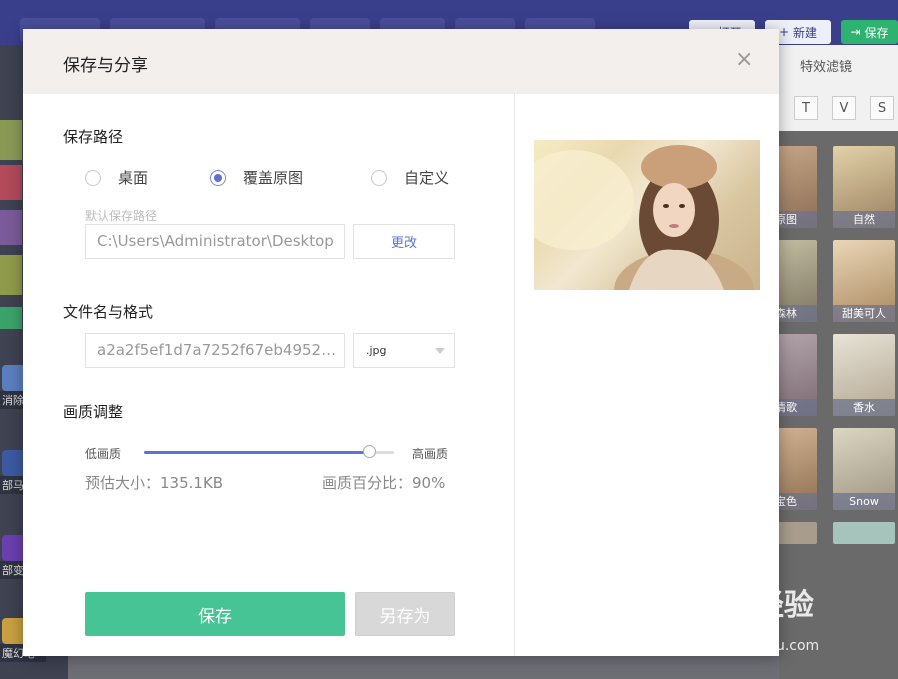  I want to click on filename-field: a2a2f5ef1d7a7252f67eb4952e9b, so click(215, 350).